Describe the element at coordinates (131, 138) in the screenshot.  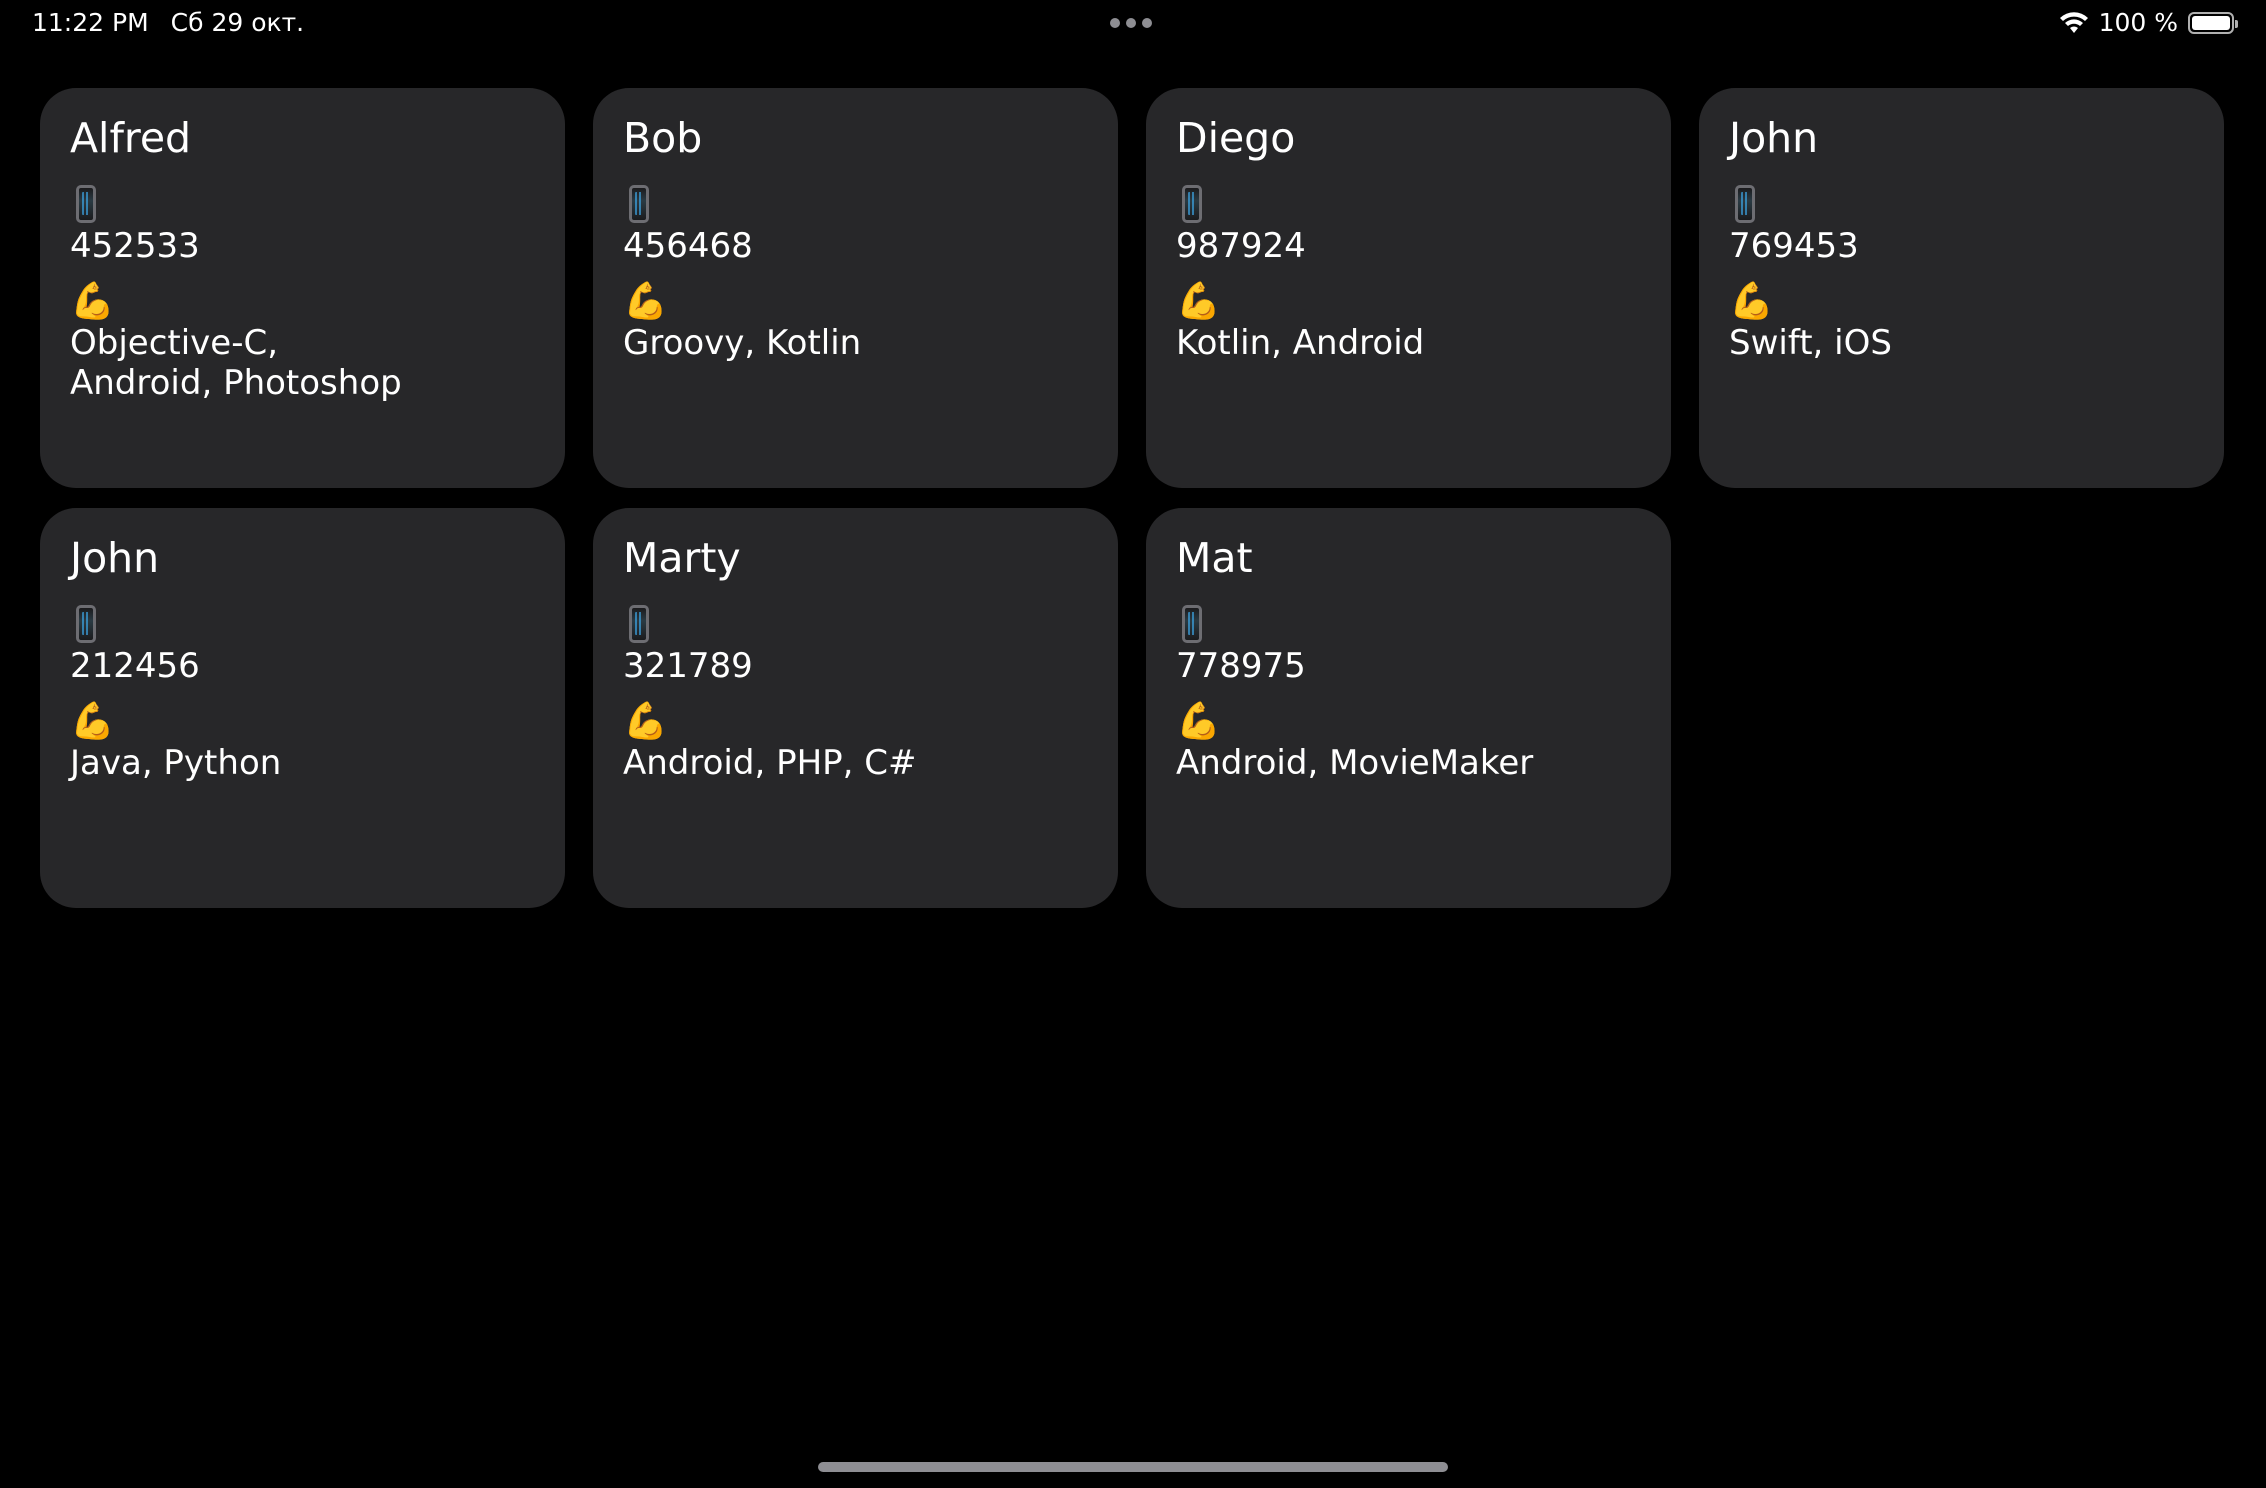
I see `contact-name: Alfred` at that location.